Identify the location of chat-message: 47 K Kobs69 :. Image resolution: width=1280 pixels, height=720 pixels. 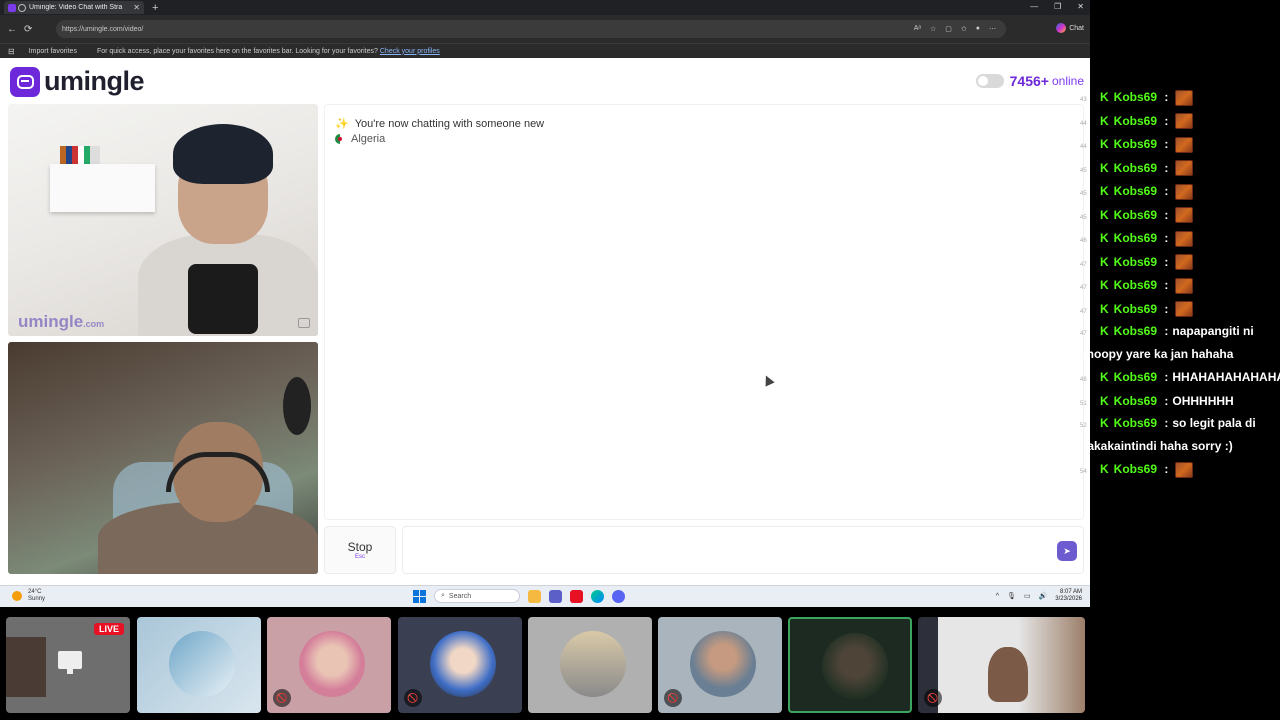
(1180, 286).